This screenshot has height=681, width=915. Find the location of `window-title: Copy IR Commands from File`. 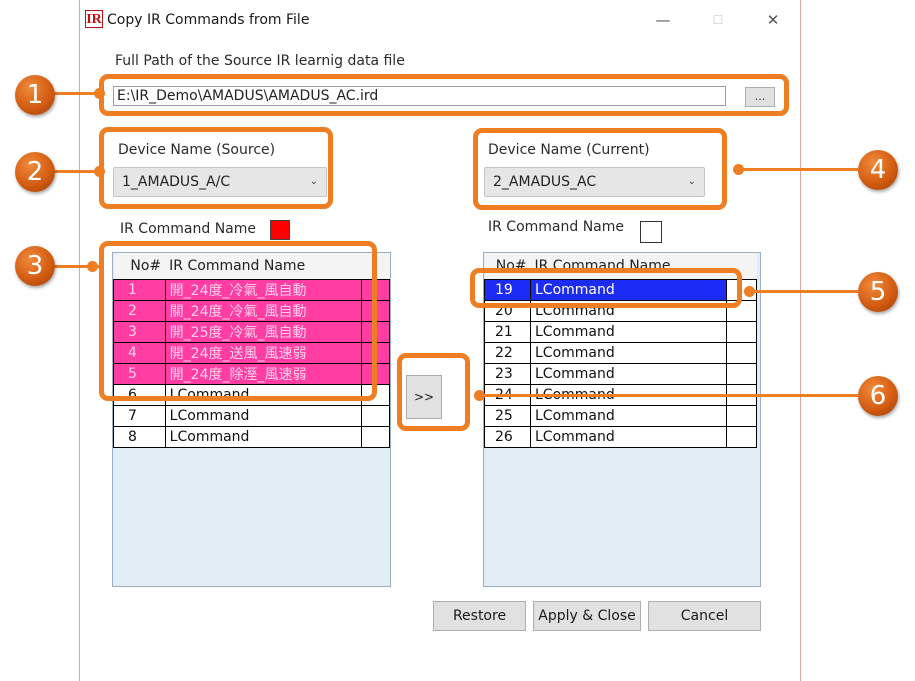

window-title: Copy IR Commands from File is located at coordinates (208, 20).